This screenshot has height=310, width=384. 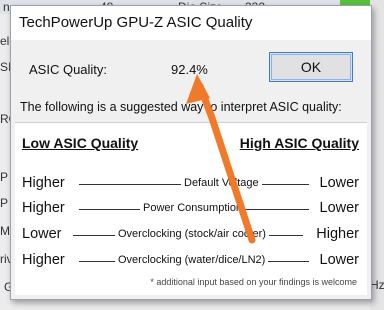 What do you see at coordinates (136, 22) in the screenshot?
I see `dialog-title: TechPowerUp GPU-Z ASIC Quality` at bounding box center [136, 22].